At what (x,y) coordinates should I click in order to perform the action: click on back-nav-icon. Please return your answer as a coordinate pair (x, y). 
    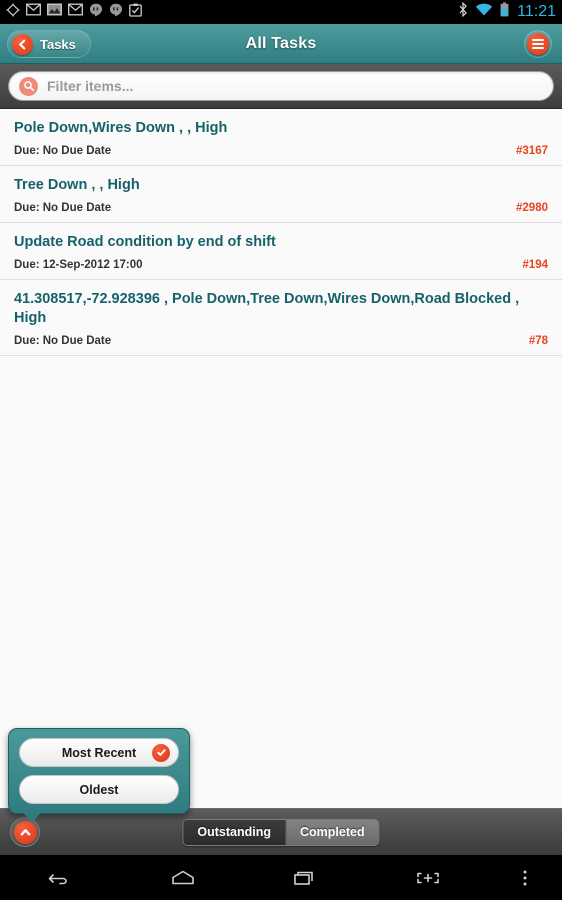
    Looking at the image, I should click on (61, 877).